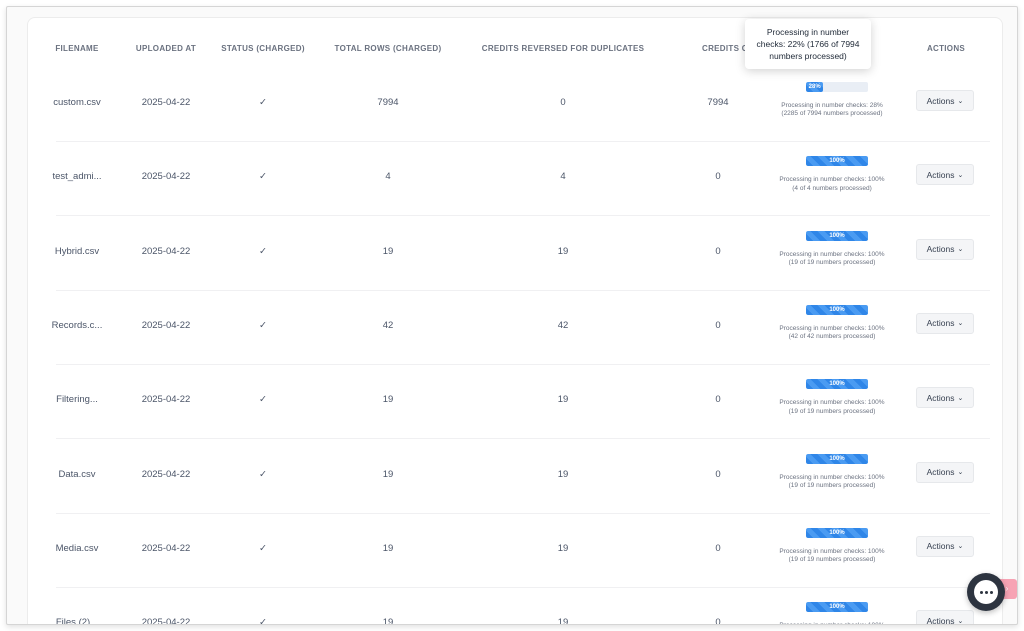 The width and height of the screenshot is (1024, 631). What do you see at coordinates (946, 48) in the screenshot?
I see `header-actions: ACTIONS` at bounding box center [946, 48].